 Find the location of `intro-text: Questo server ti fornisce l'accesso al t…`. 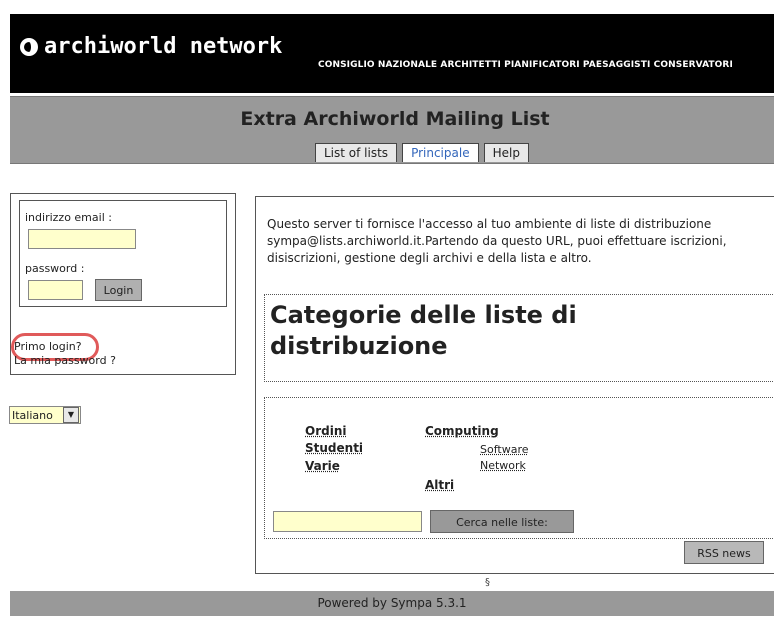

intro-text: Questo server ti fornisce l'accesso al t… is located at coordinates (497, 241).